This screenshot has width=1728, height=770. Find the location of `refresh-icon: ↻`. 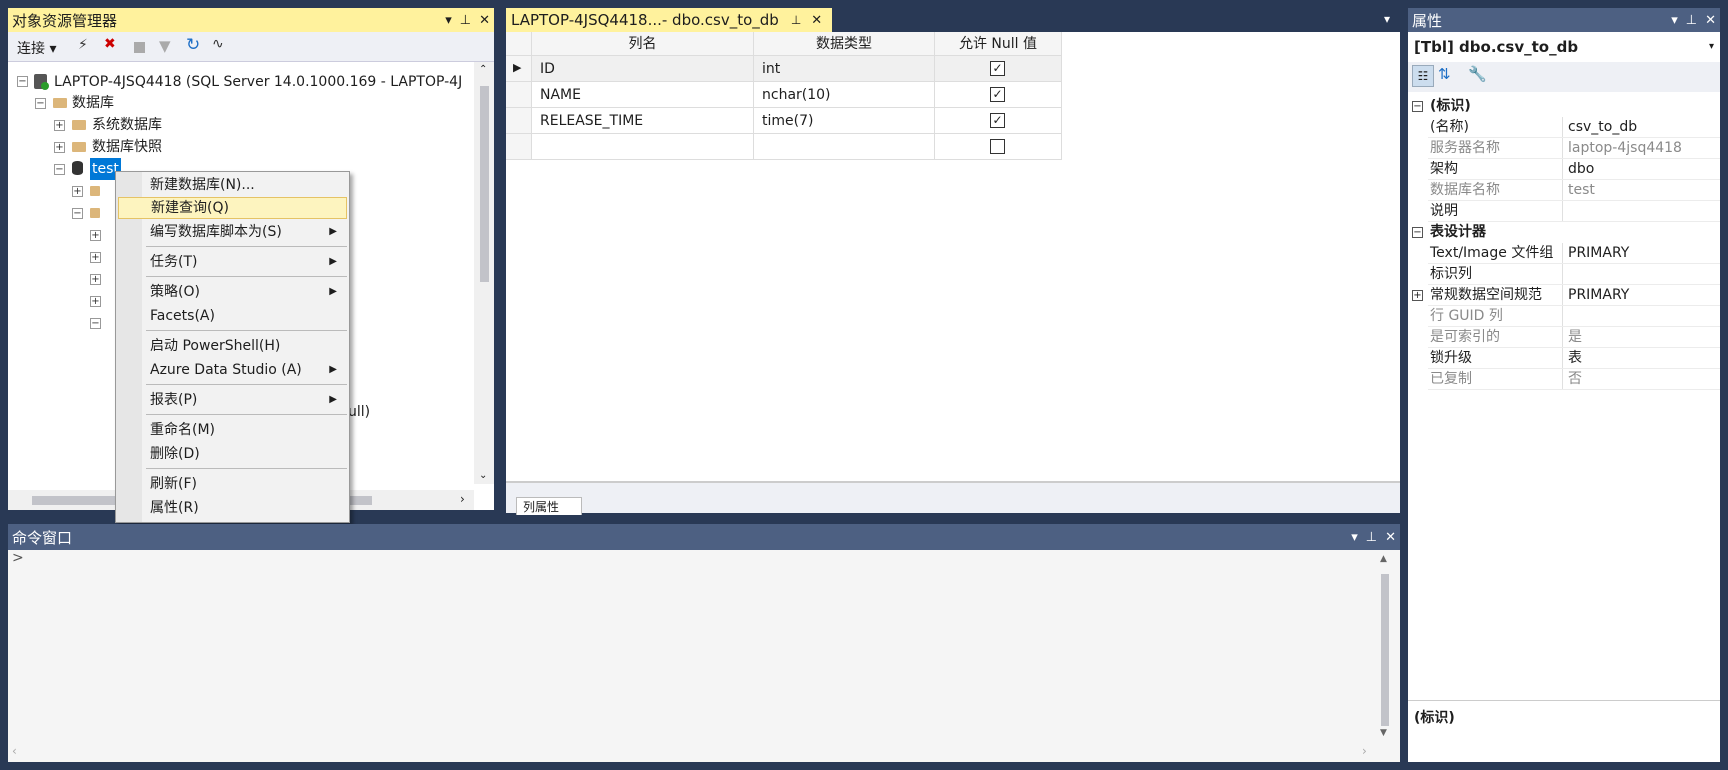

refresh-icon: ↻ is located at coordinates (193, 45).